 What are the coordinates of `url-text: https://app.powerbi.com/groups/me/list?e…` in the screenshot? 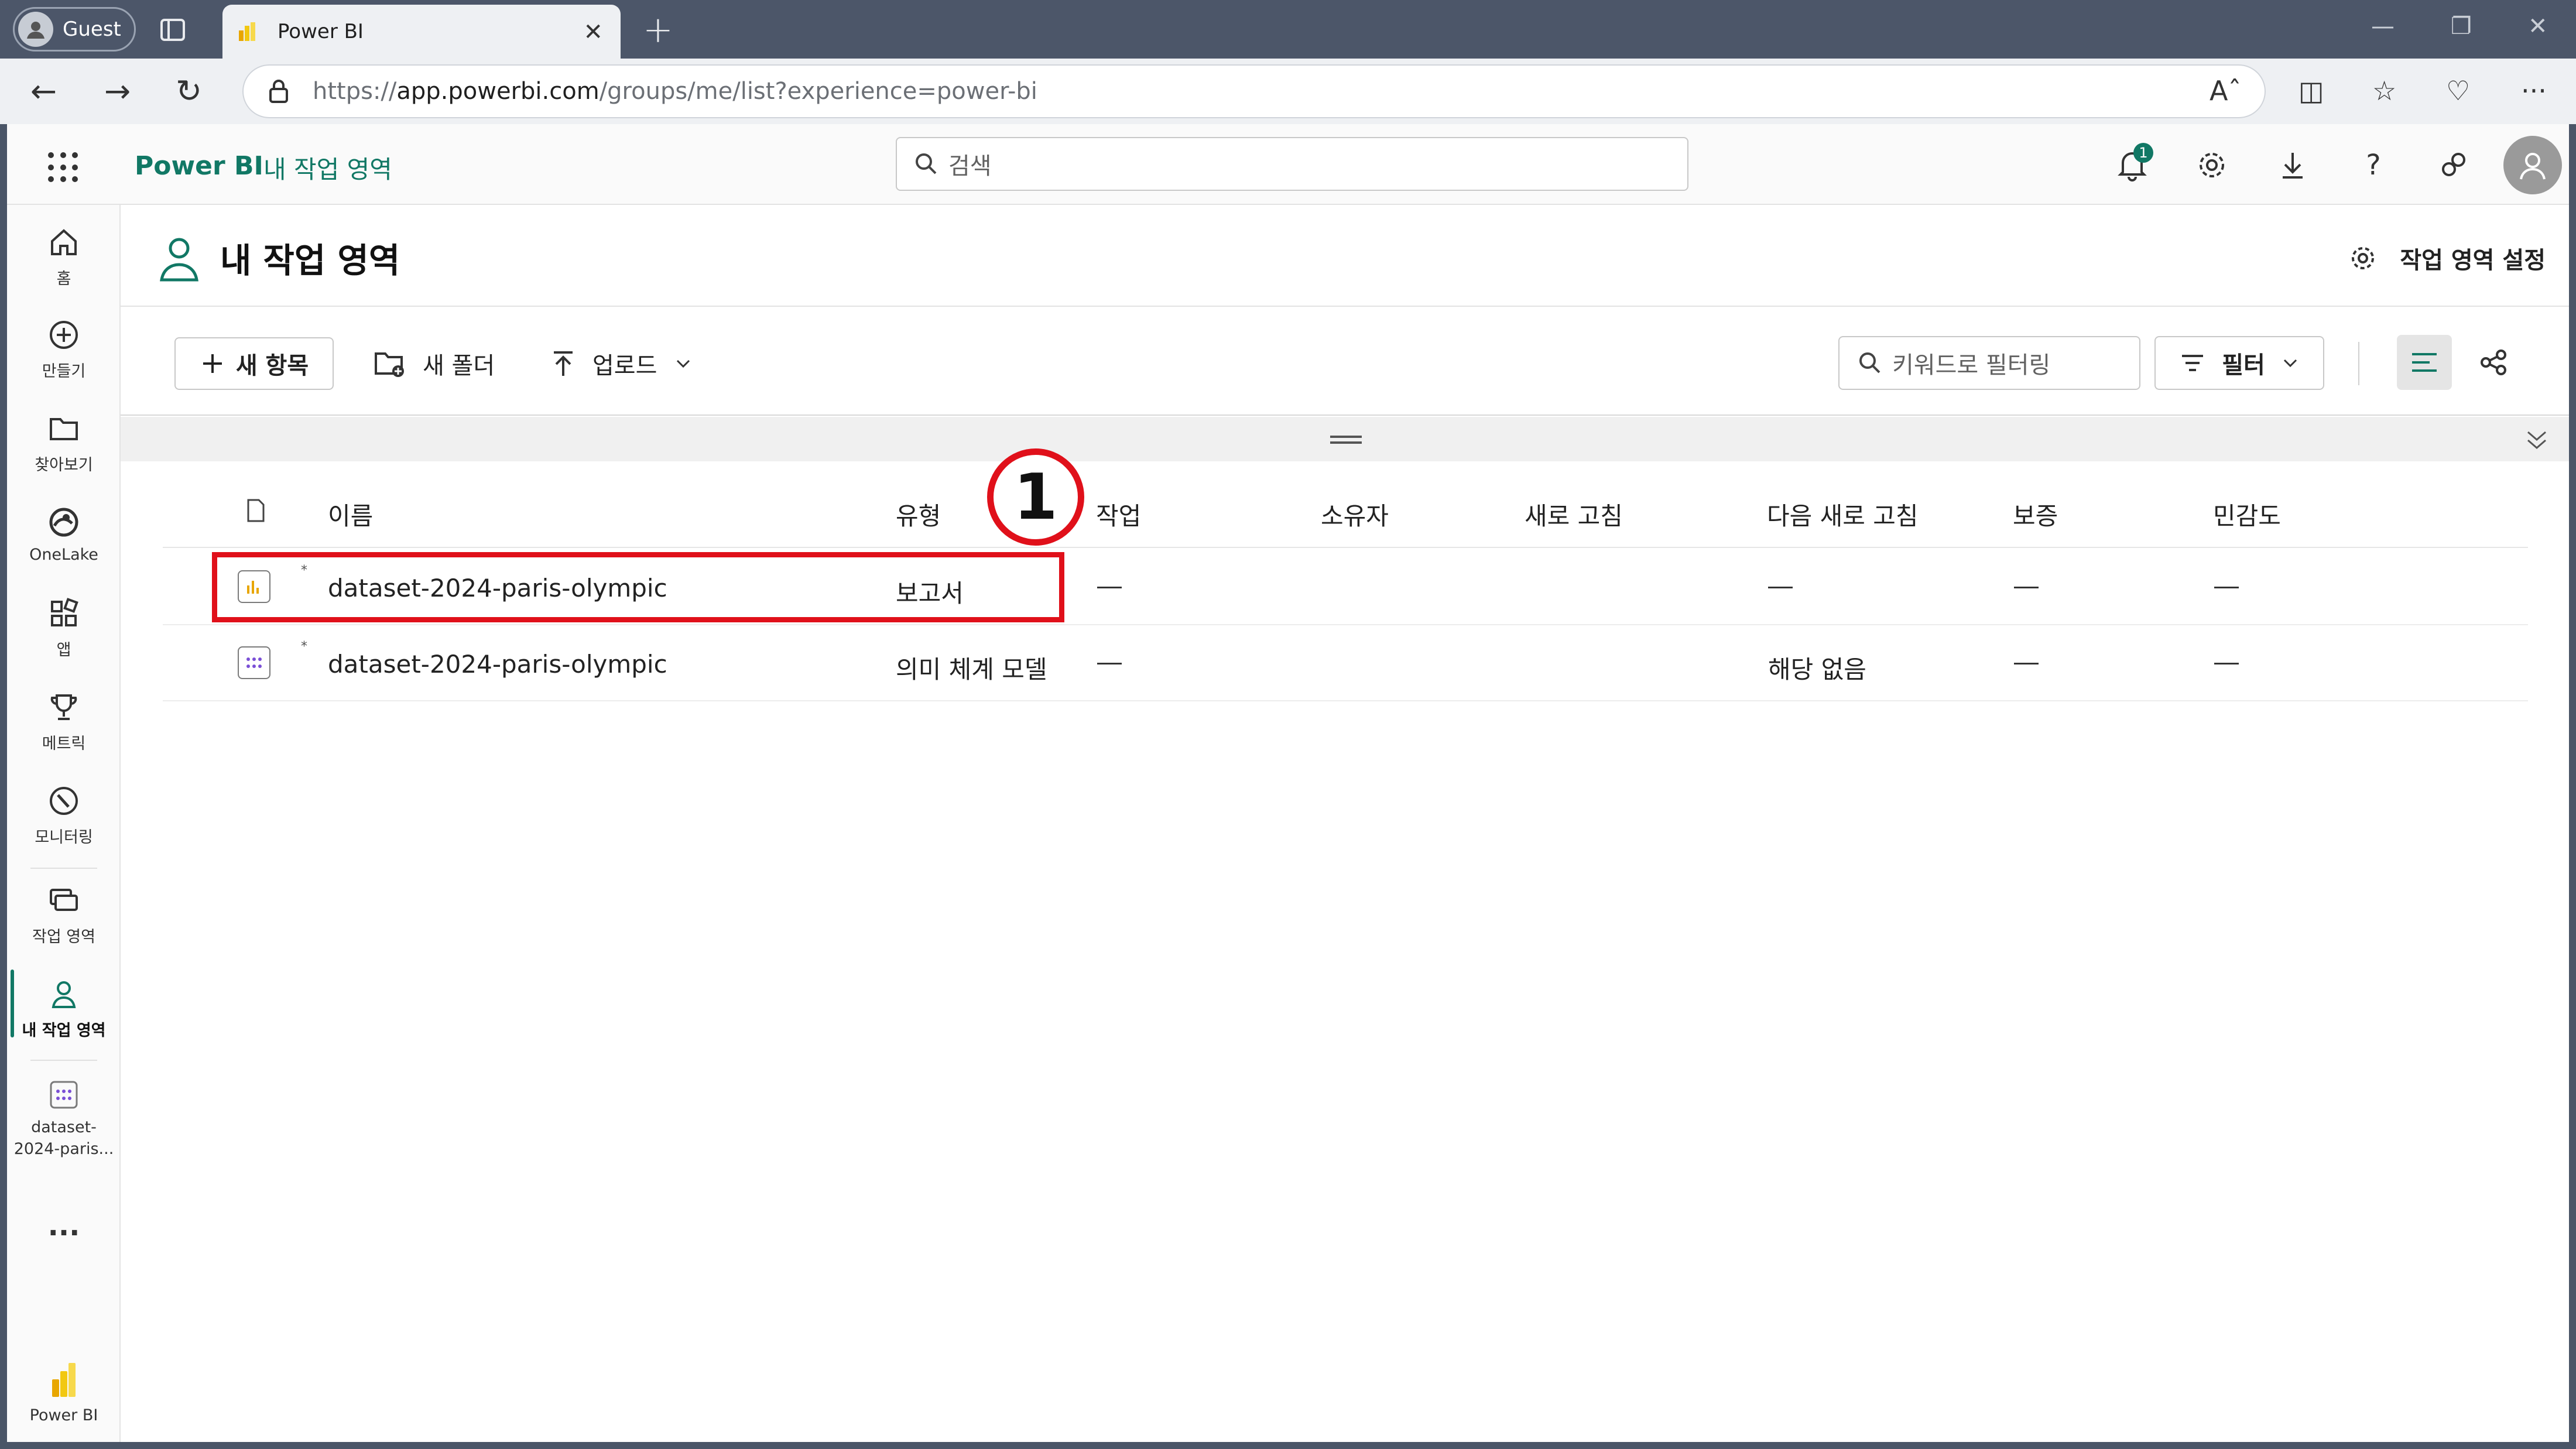 It's located at (675, 91).